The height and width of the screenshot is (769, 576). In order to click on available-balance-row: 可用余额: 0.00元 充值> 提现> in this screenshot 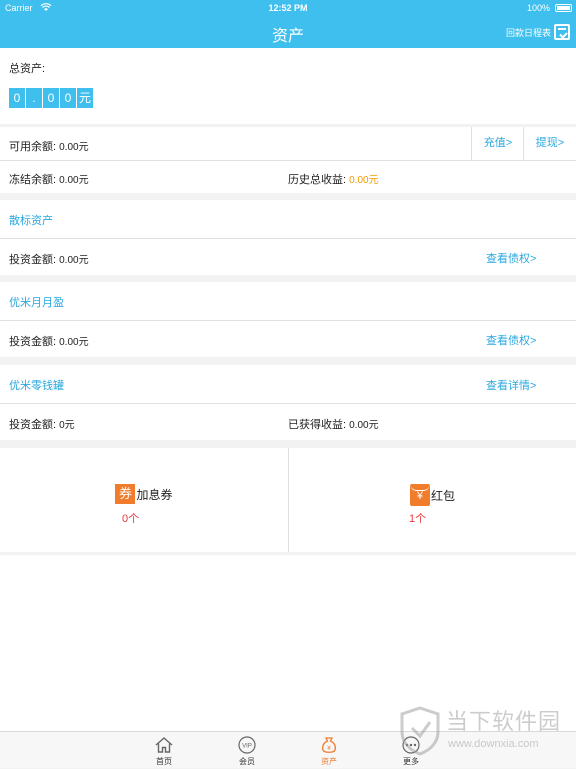, I will do `click(288, 143)`.